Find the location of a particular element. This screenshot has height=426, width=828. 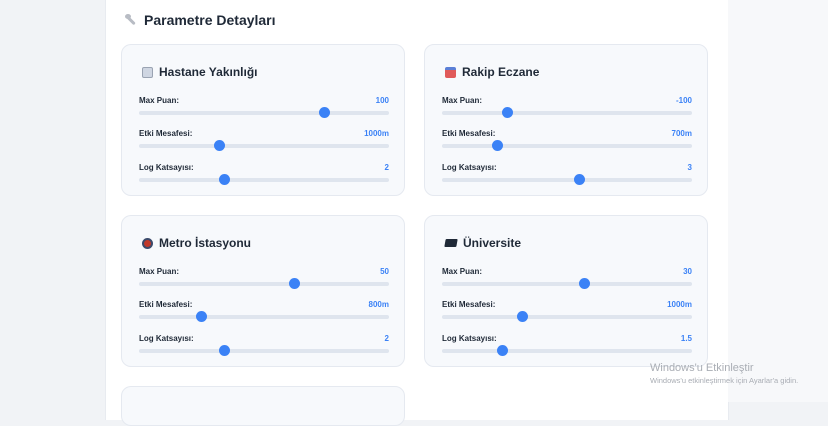

hospital-icon is located at coordinates (147, 72).